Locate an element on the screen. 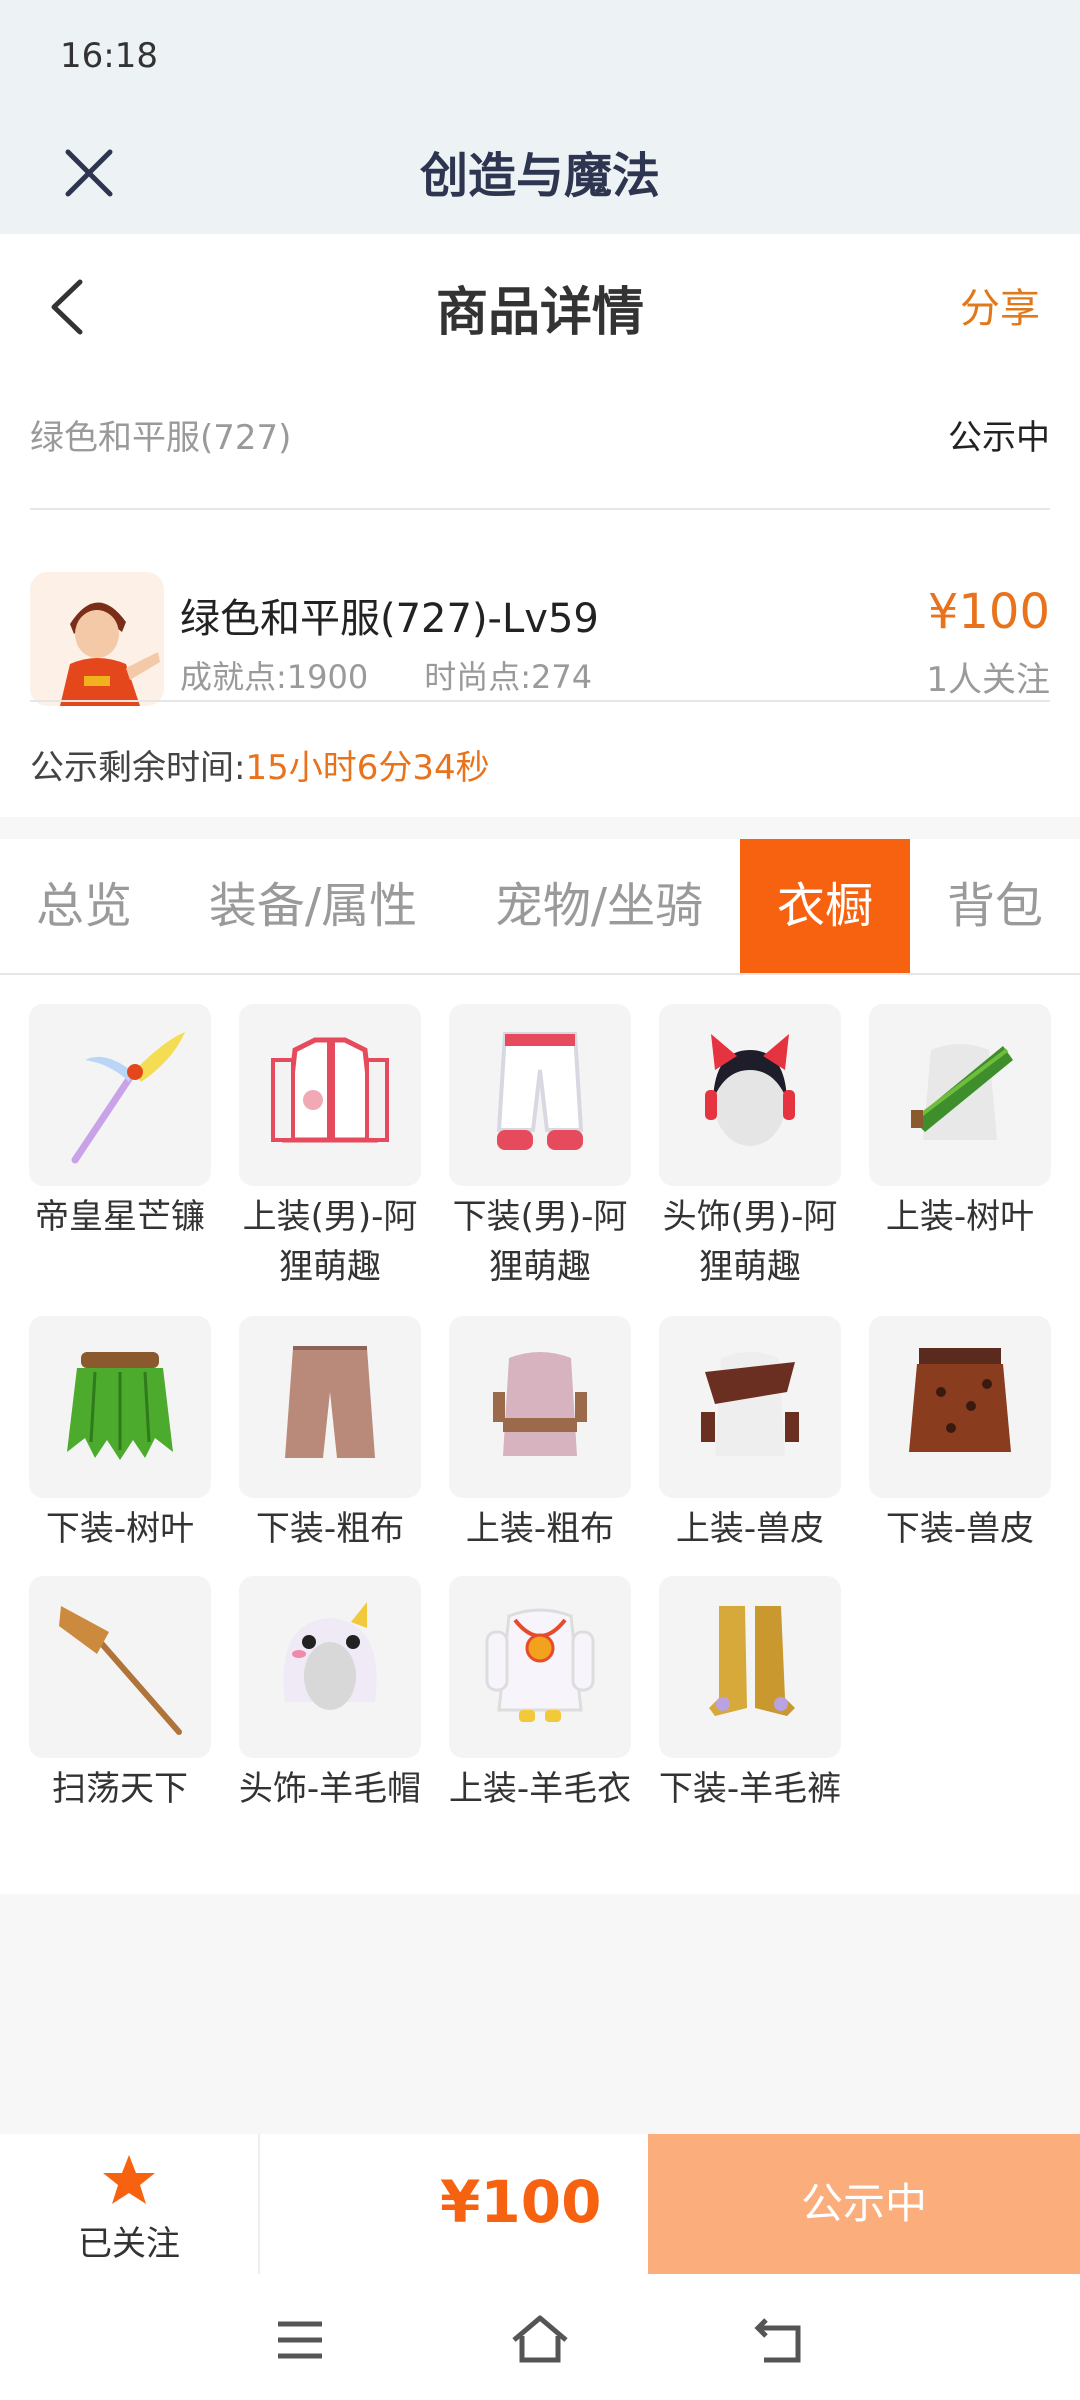  wardrobe-item-label: 上装-羊毛衣 is located at coordinates (540, 1789).